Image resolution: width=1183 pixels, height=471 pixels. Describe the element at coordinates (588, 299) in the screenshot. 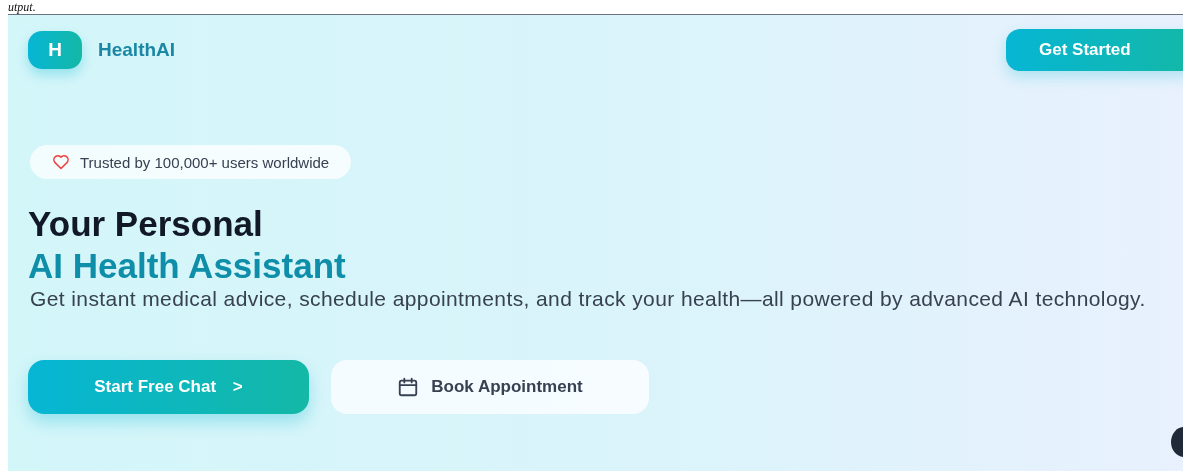

I see `description: Get instant medical advice, schedule appointments, and track your health—all powered by advanced AI technology.` at that location.